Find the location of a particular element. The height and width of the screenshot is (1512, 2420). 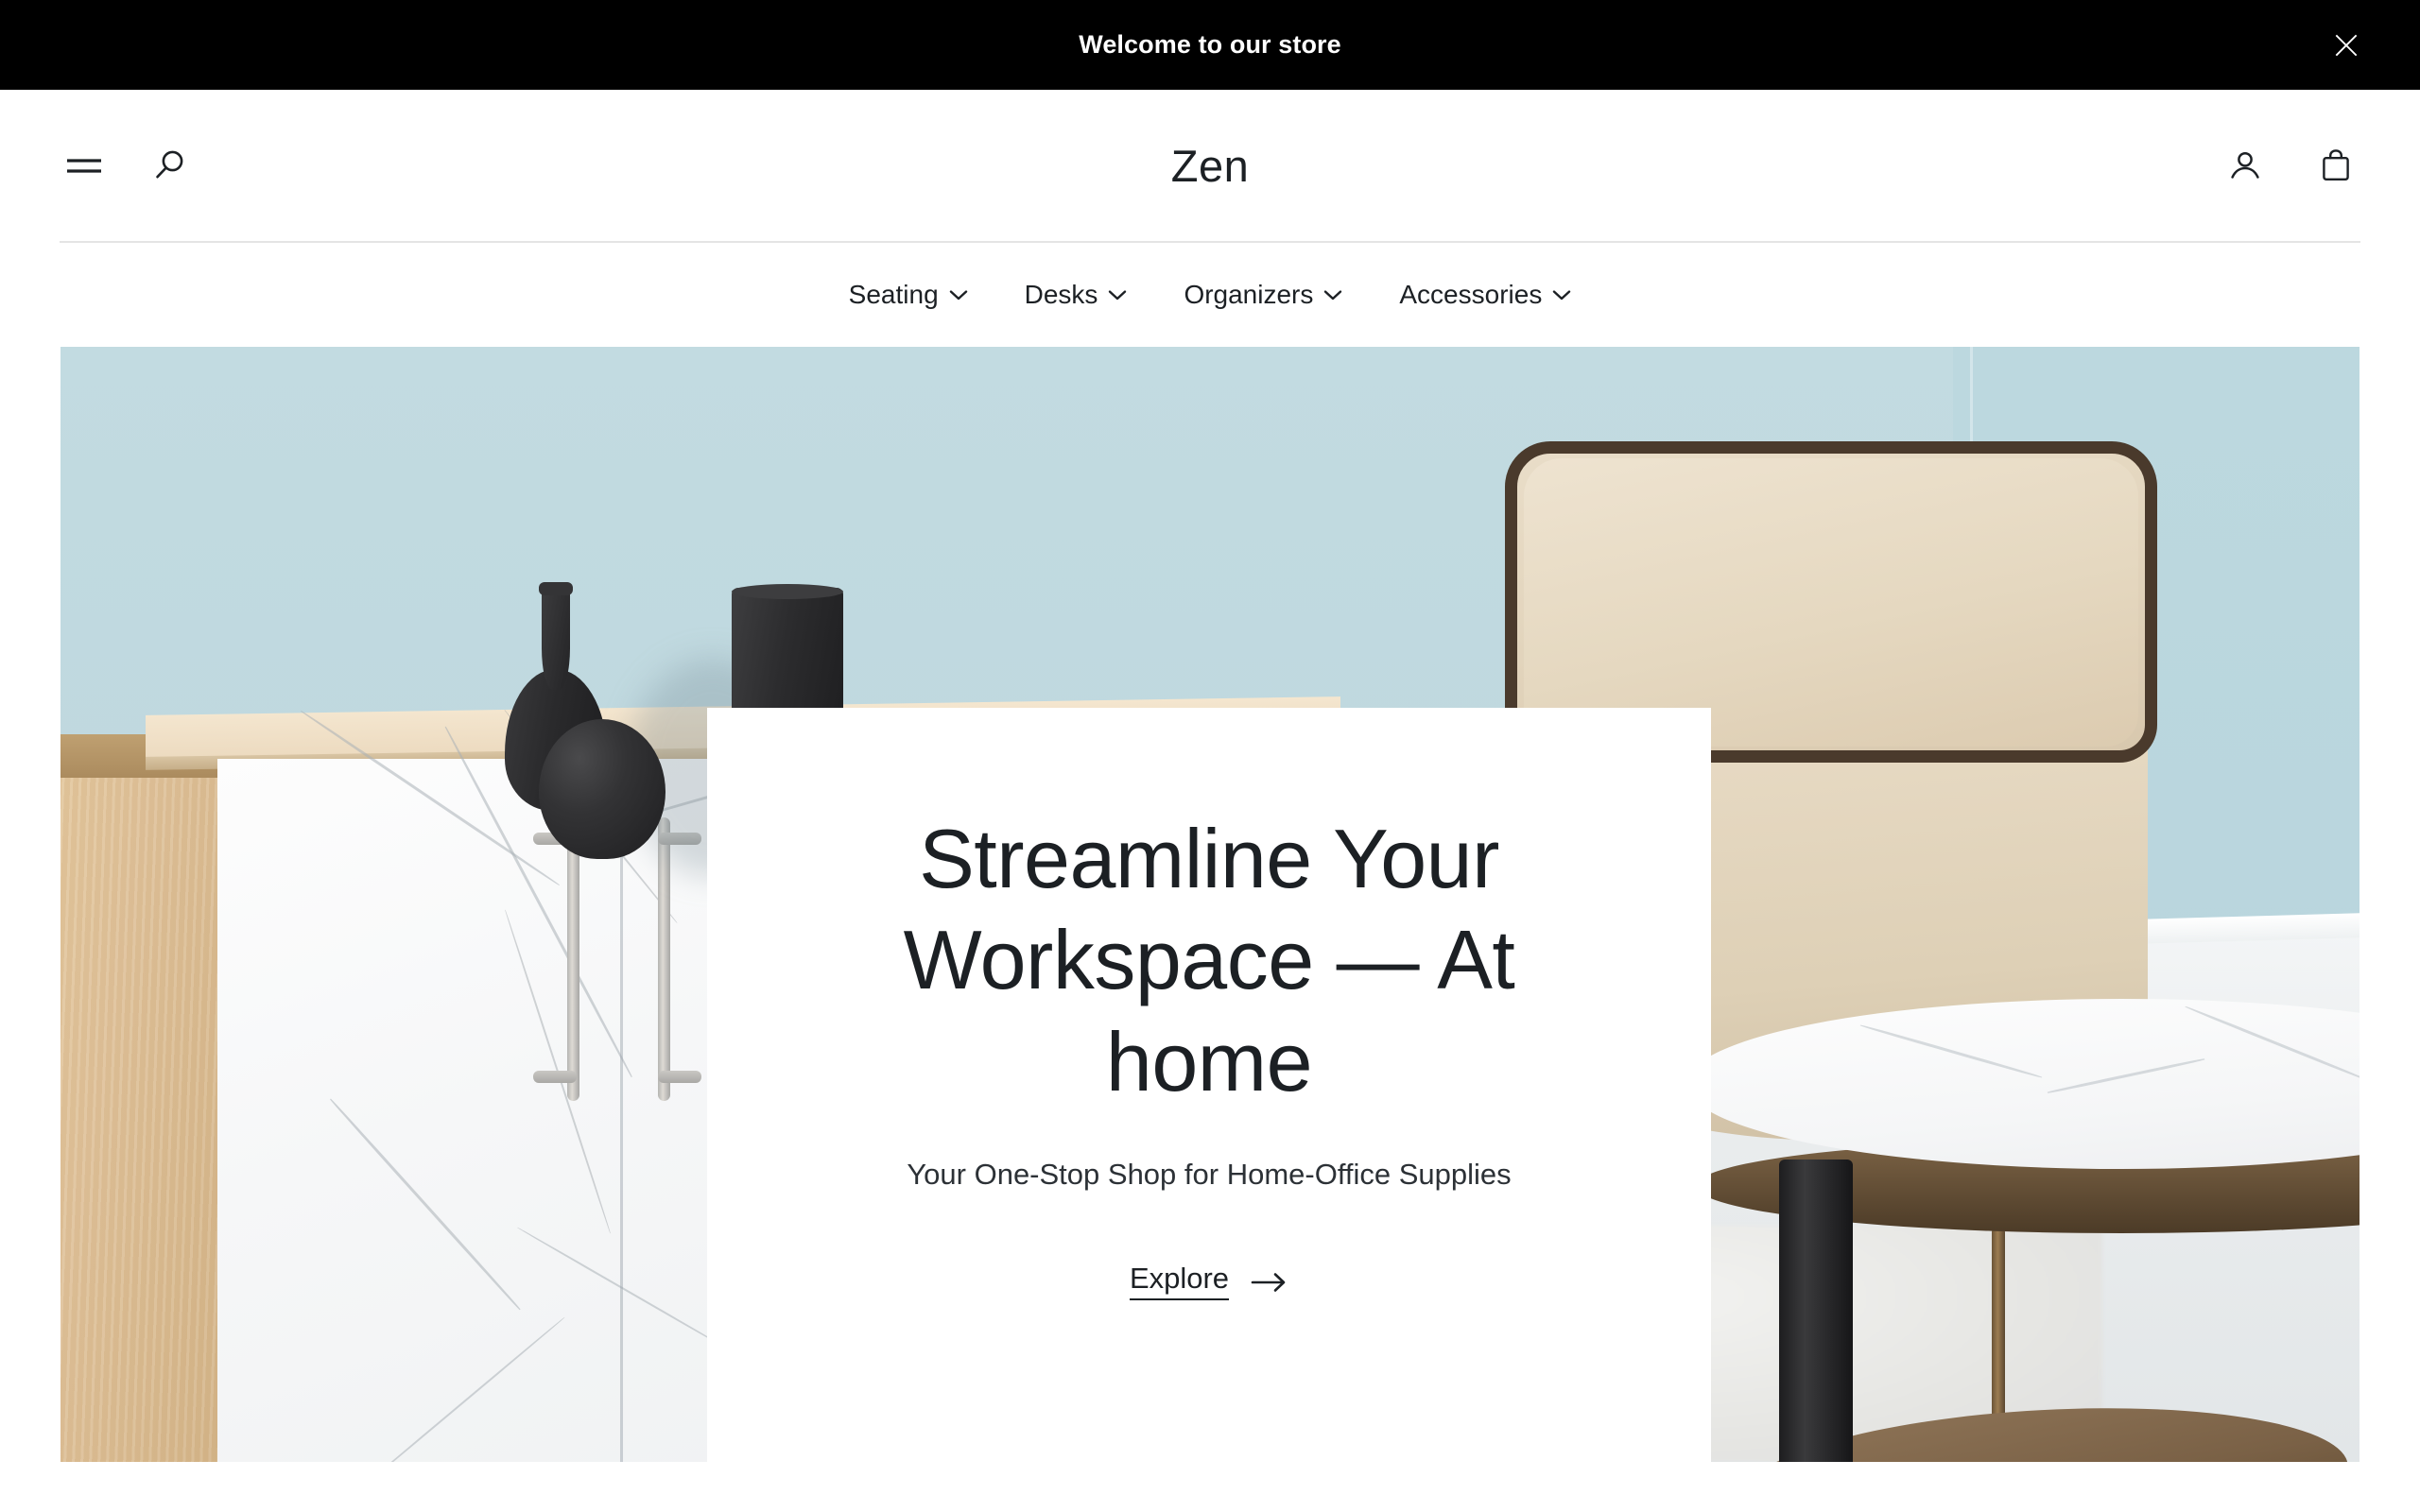

arrow-right-icon is located at coordinates (1268, 1282).